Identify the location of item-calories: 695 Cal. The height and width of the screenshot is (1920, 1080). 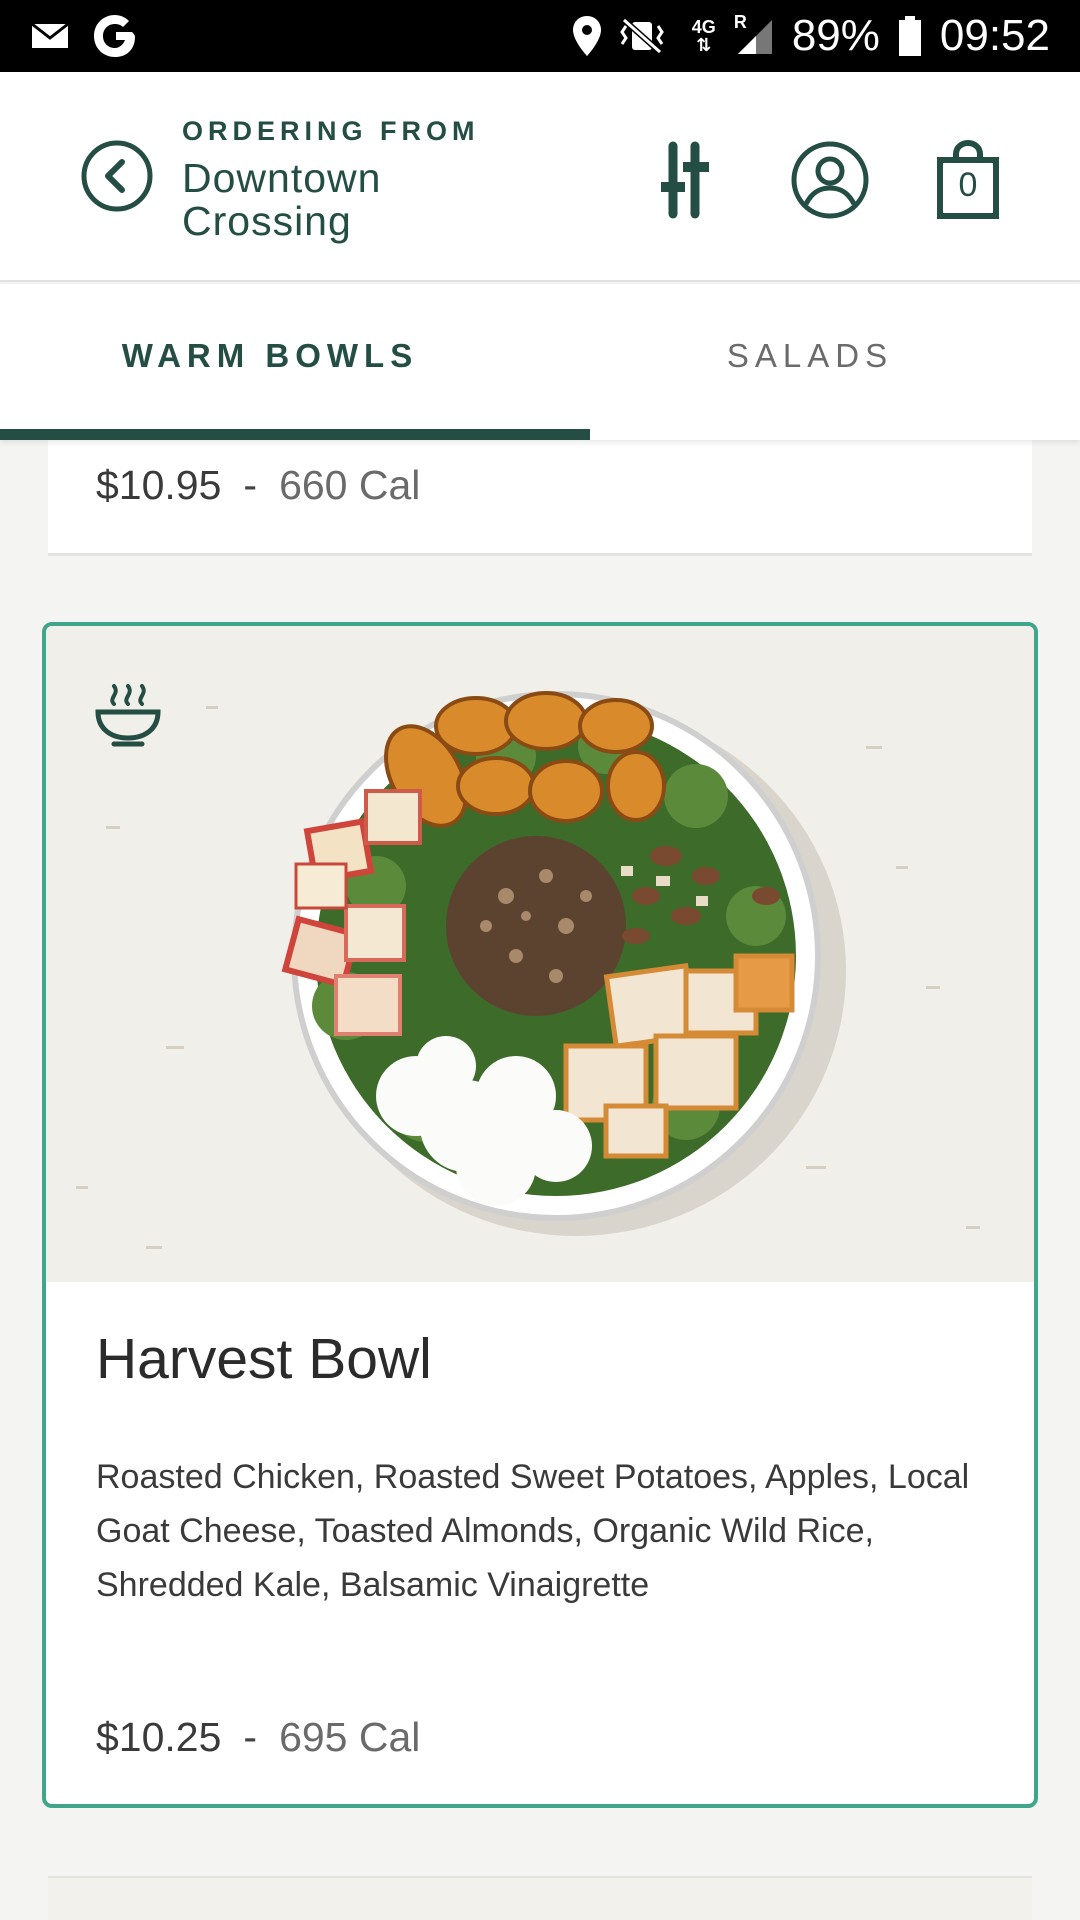
(350, 1737).